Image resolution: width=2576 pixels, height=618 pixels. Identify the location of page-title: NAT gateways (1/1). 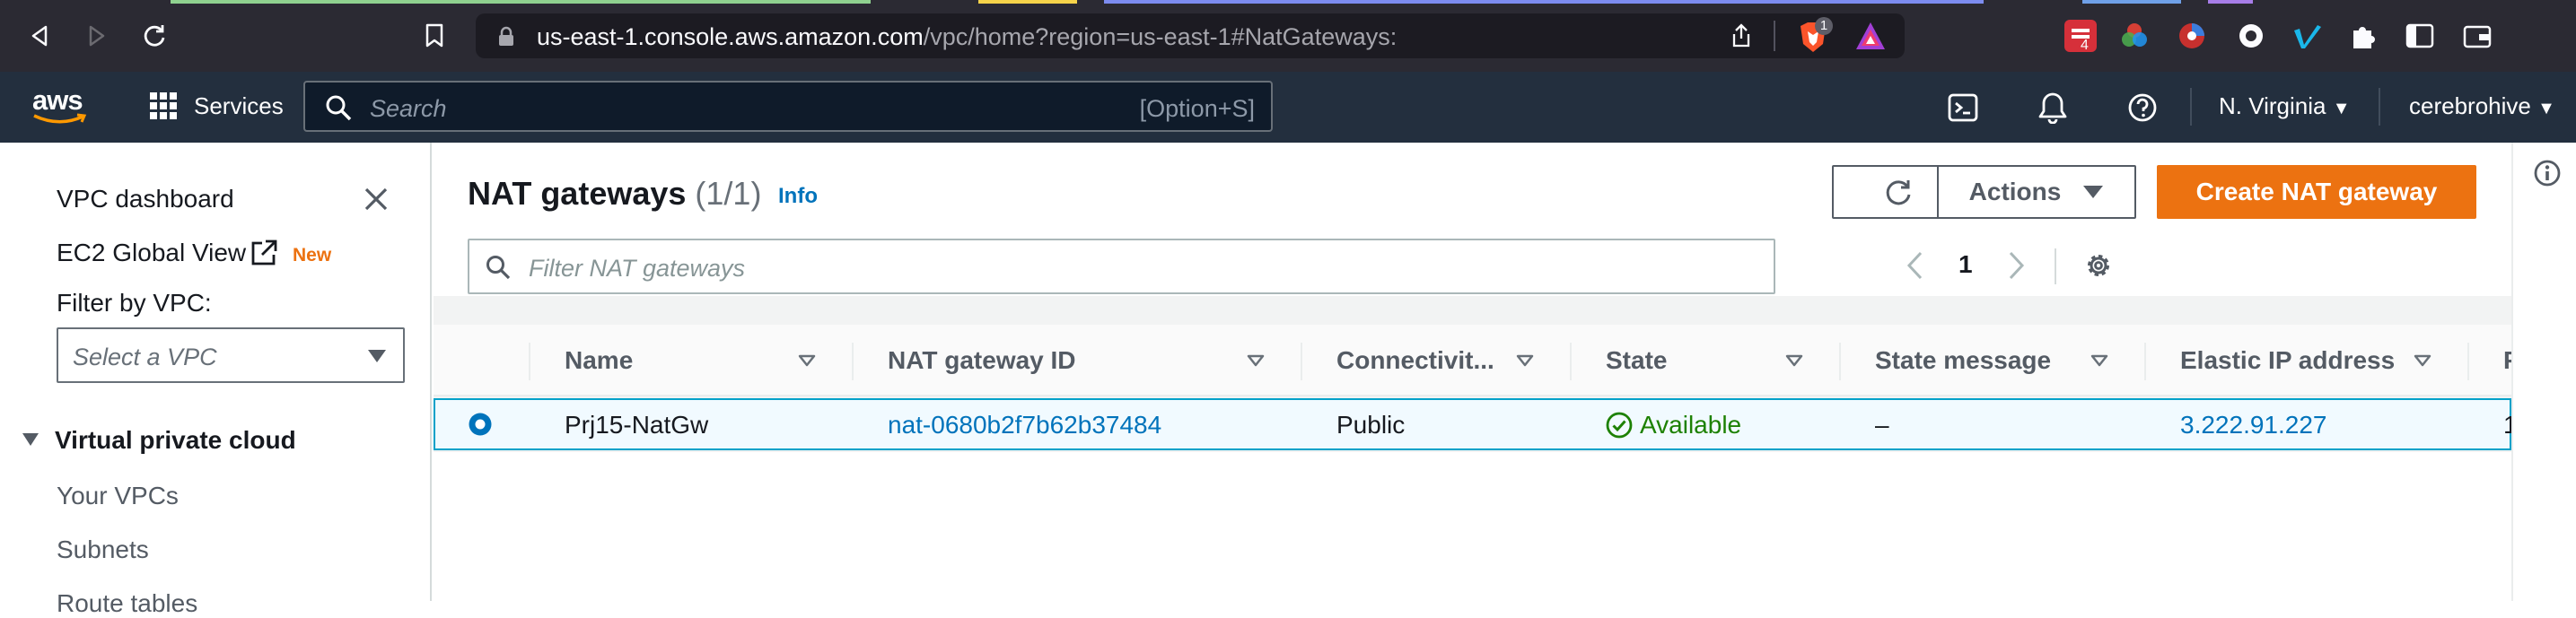
(614, 194).